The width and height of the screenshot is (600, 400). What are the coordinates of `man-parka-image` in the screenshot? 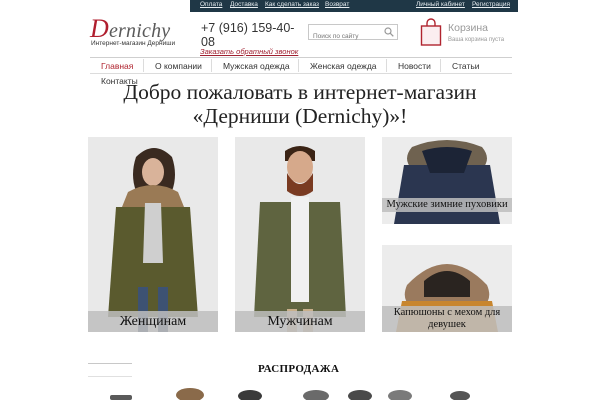 It's located at (300, 234).